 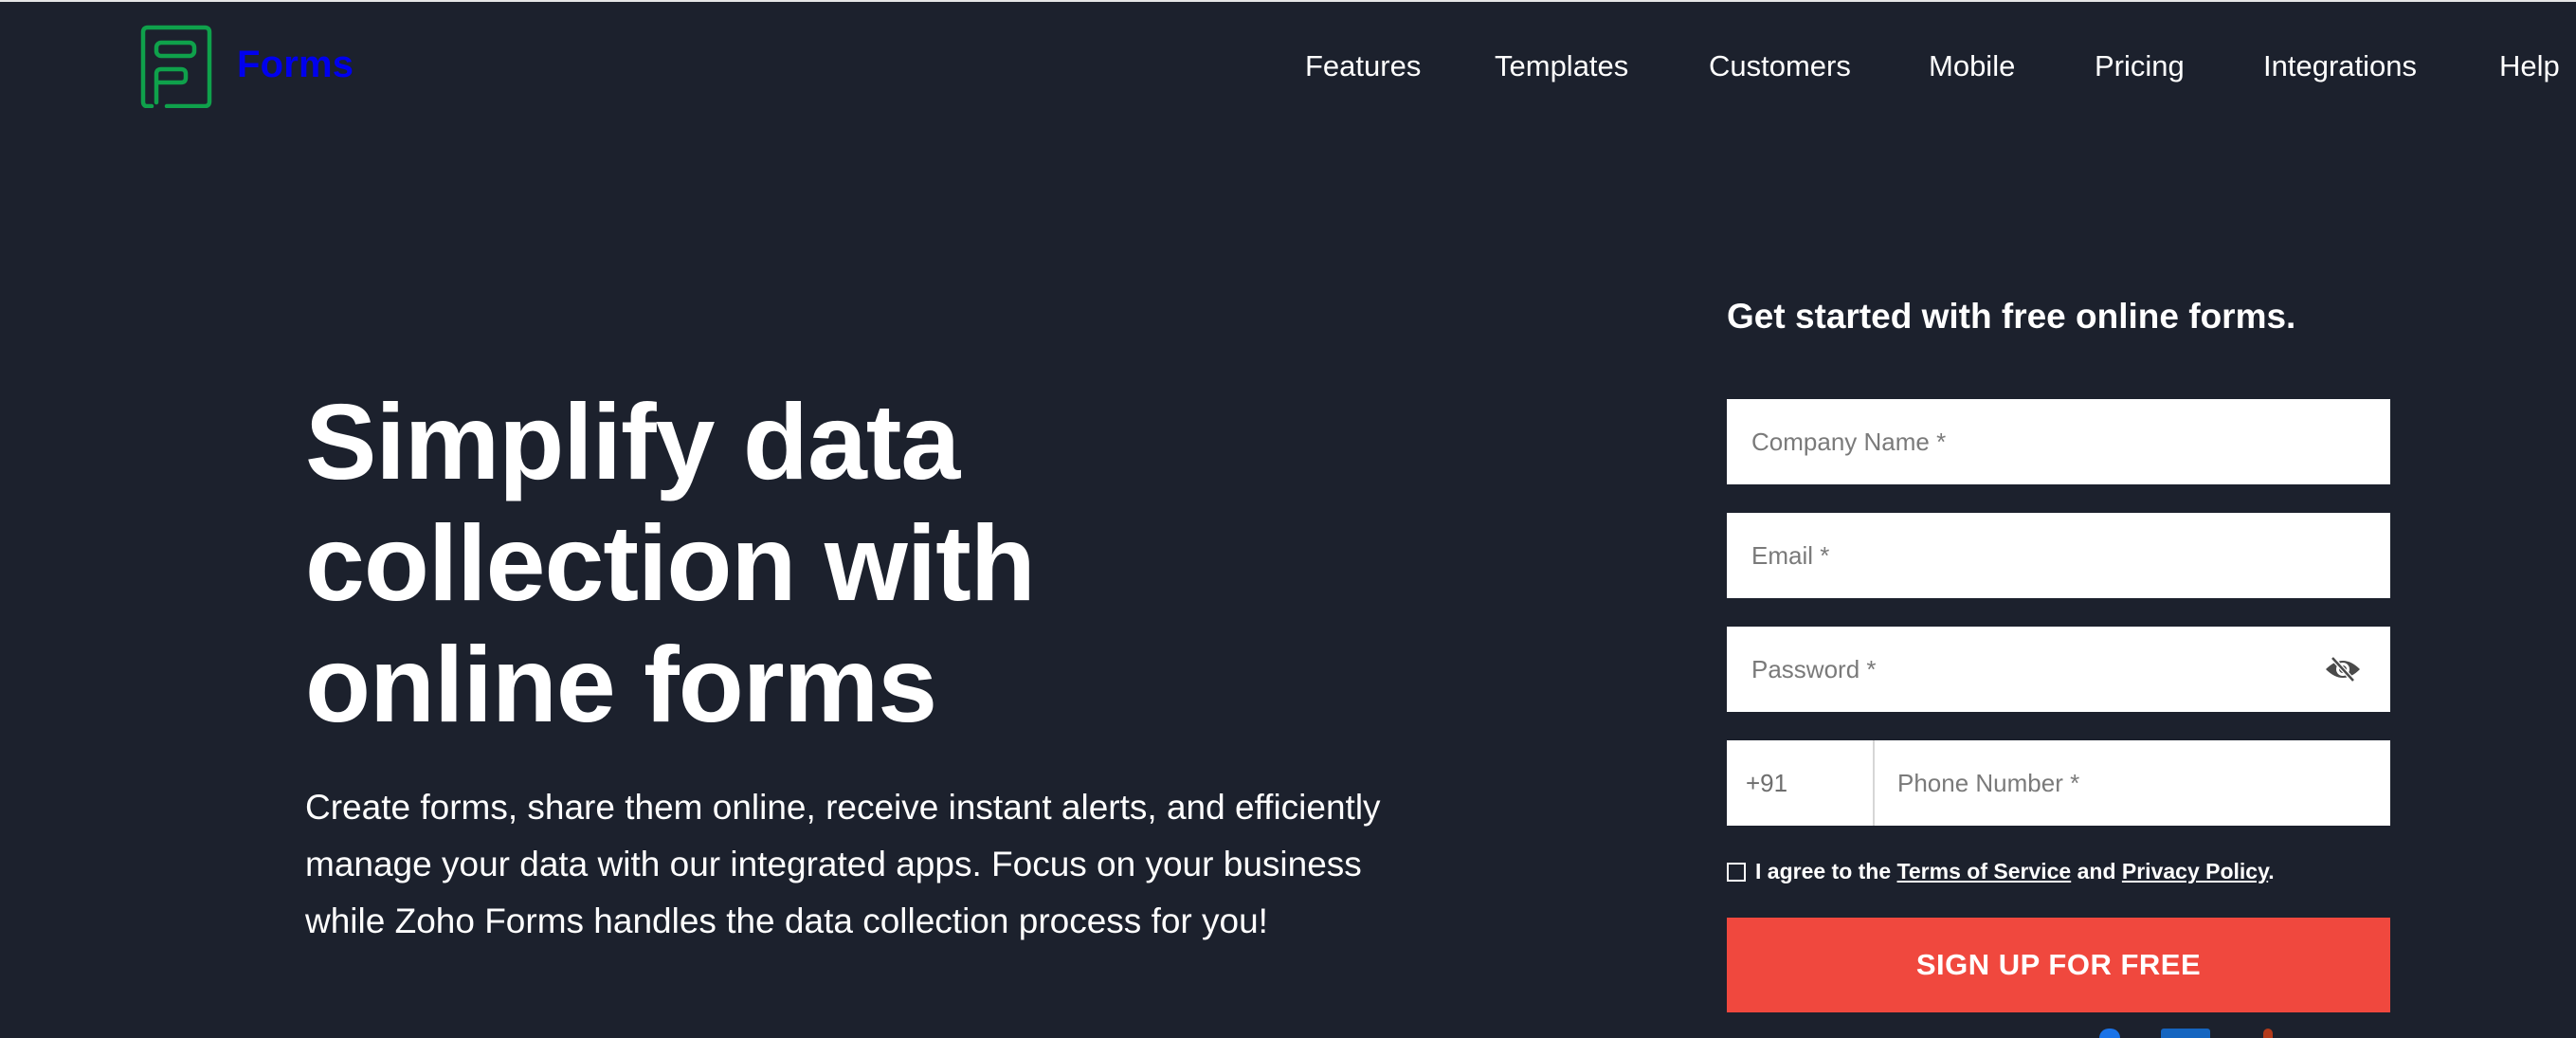 What do you see at coordinates (2140, 66) in the screenshot?
I see `nav-pricing: Pricing` at bounding box center [2140, 66].